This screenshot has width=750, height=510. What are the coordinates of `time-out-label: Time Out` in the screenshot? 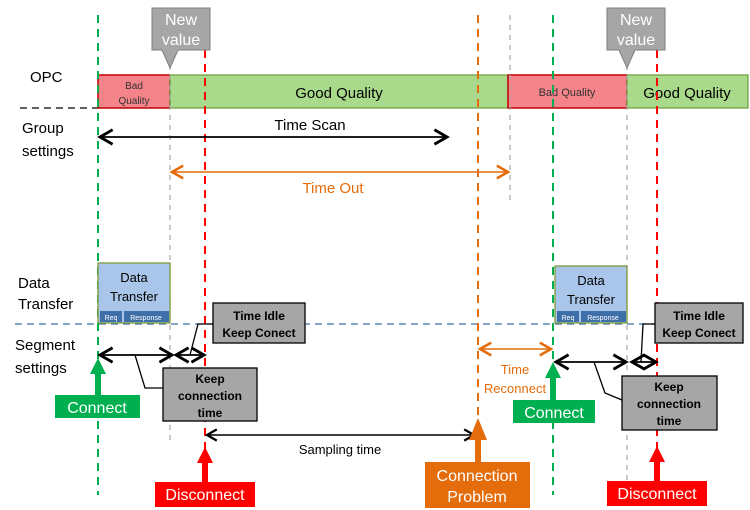 It's located at (333, 188).